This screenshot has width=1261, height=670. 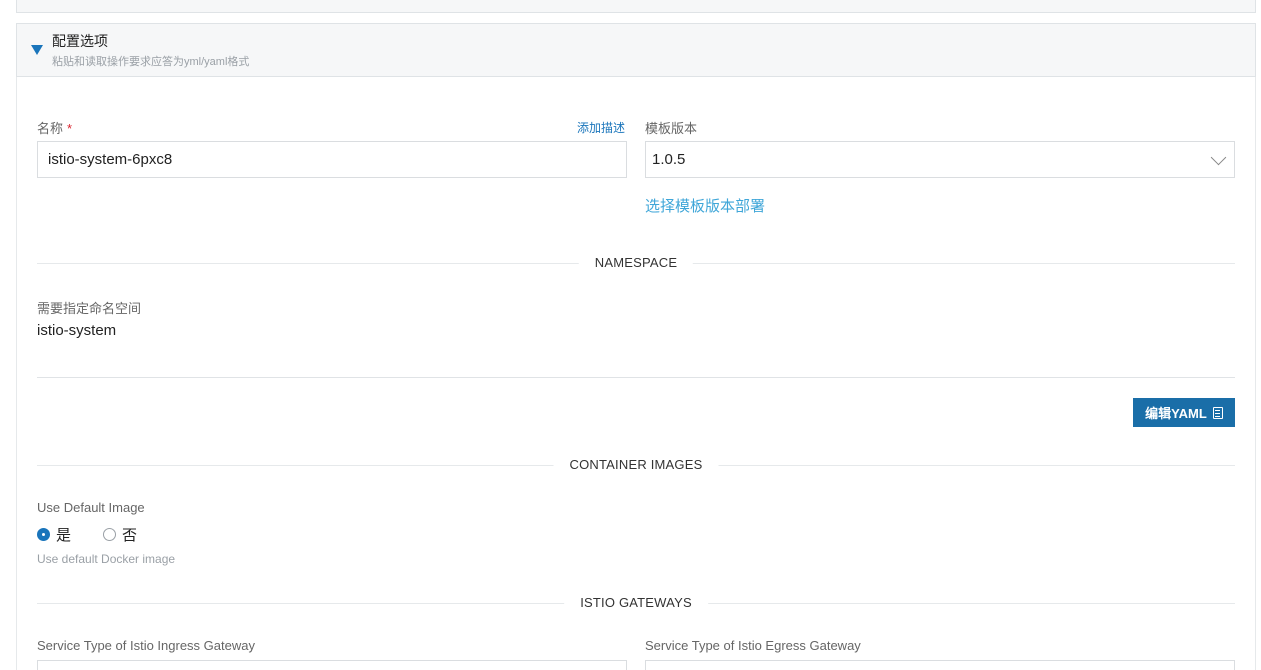 What do you see at coordinates (55, 128) in the screenshot?
I see `name-label: 名称 *` at bounding box center [55, 128].